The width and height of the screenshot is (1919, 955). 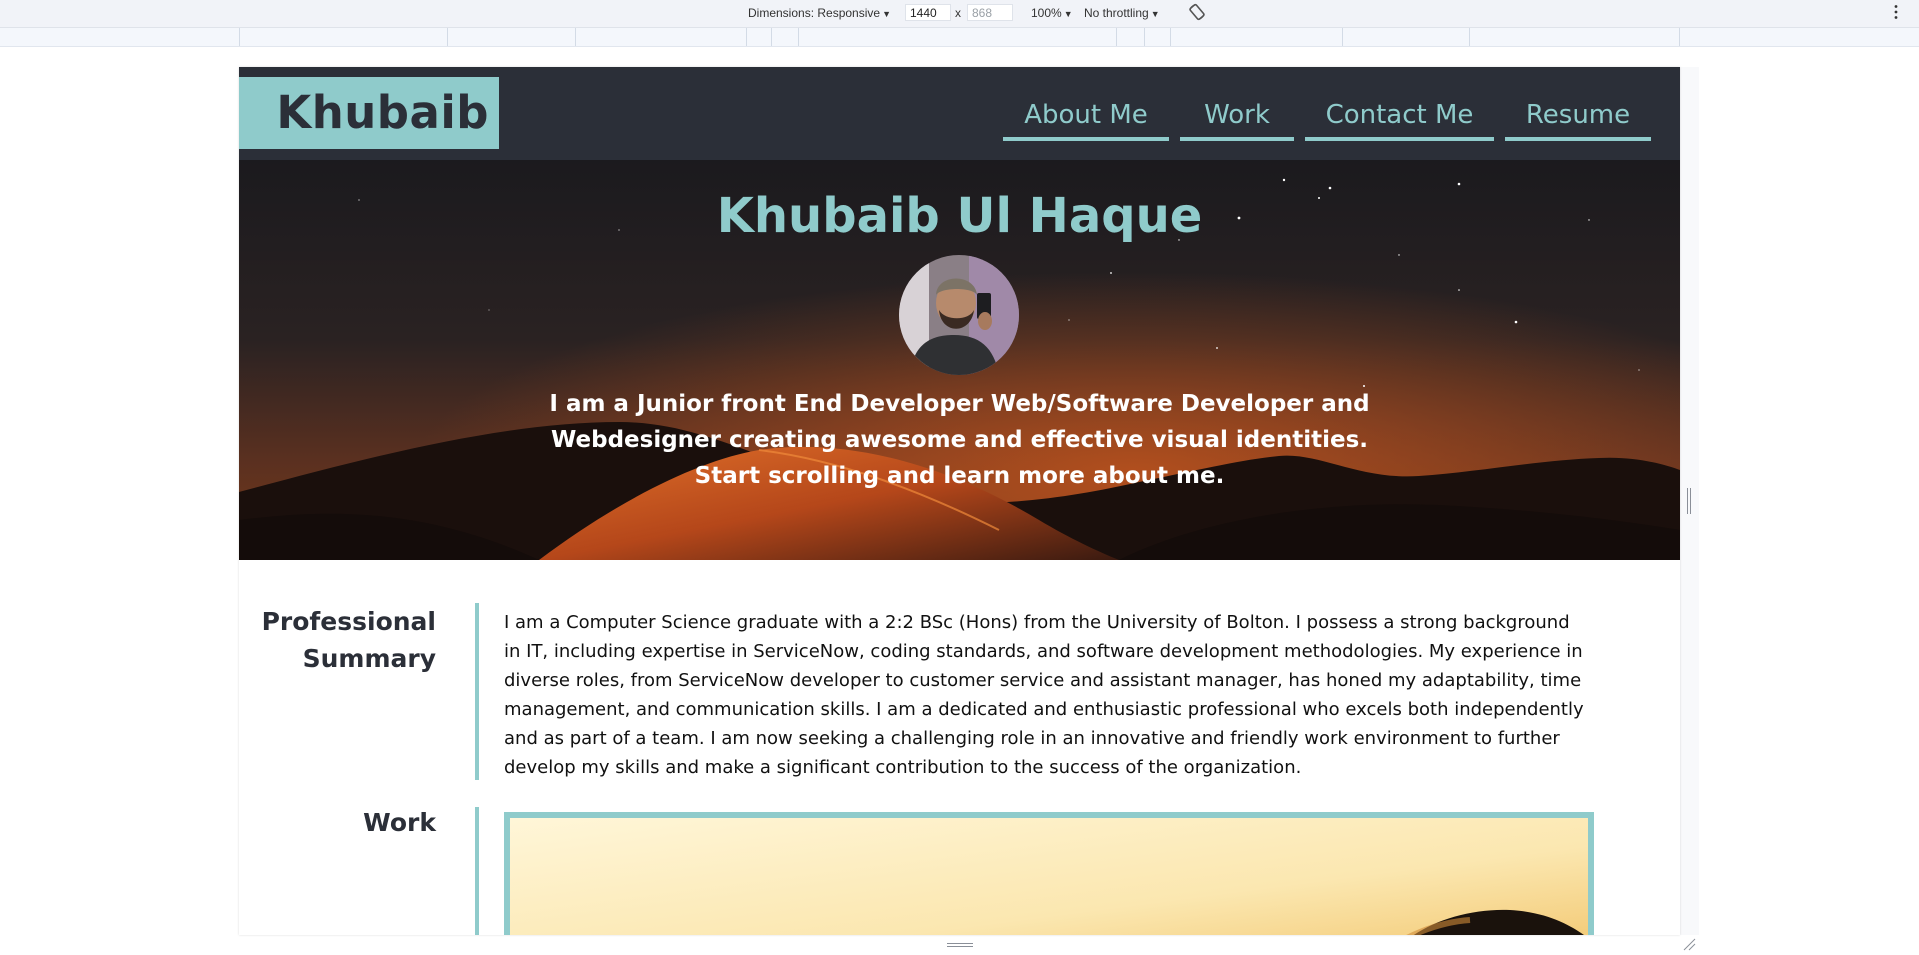 What do you see at coordinates (1399, 118) in the screenshot?
I see `nav-link-contact-me: Contact Me` at bounding box center [1399, 118].